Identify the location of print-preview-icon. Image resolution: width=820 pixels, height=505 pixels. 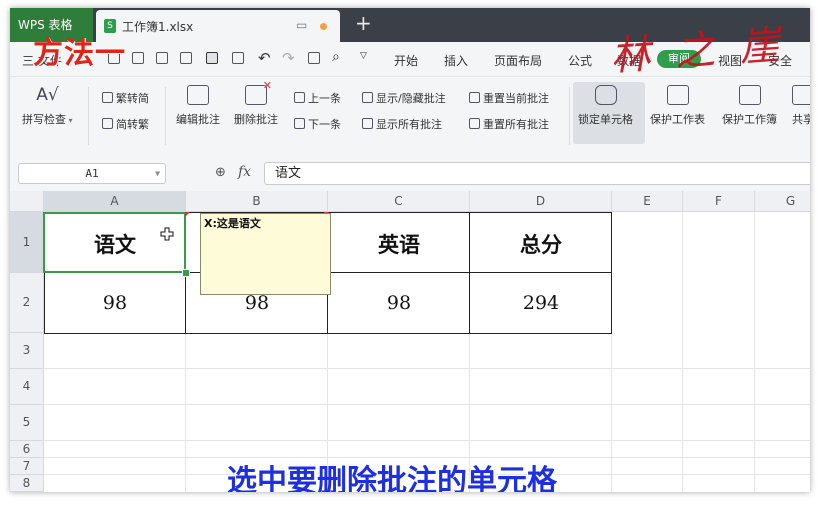
(212, 58).